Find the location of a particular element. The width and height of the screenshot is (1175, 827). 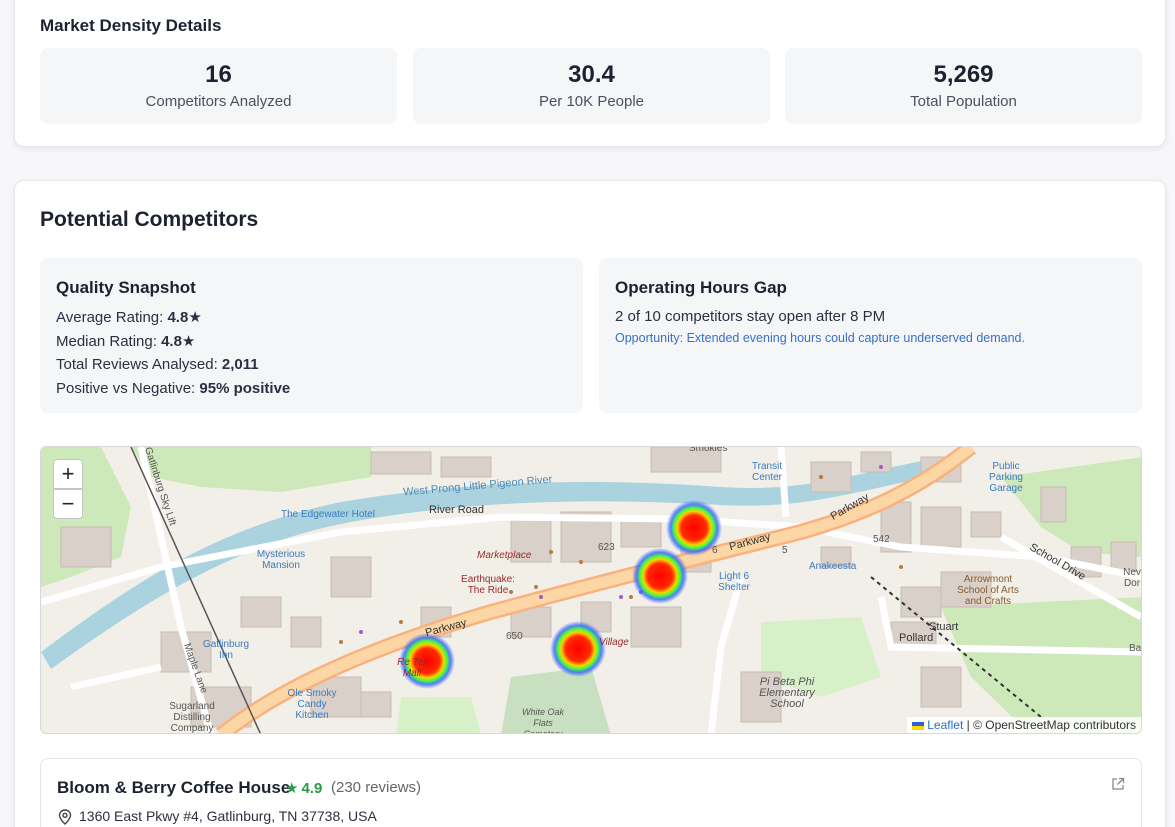

average-rating-line: Average Rating: 4.8★ is located at coordinates (129, 317).